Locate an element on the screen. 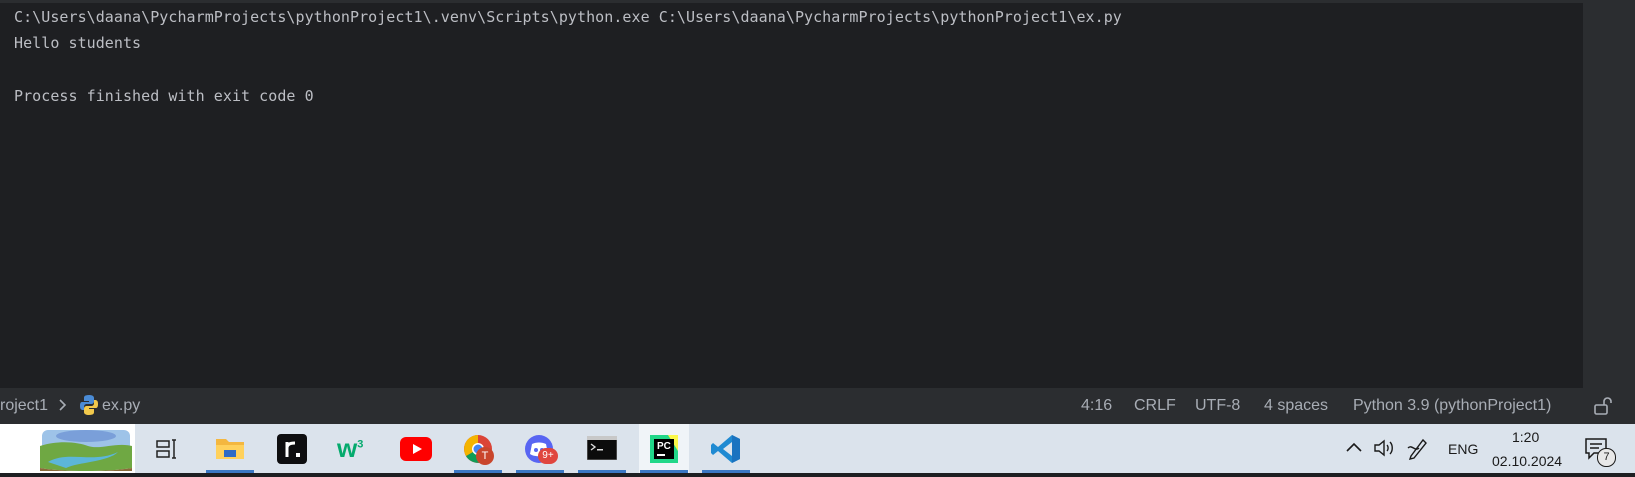 This screenshot has width=1635, height=477. python-file-icon is located at coordinates (89, 407).